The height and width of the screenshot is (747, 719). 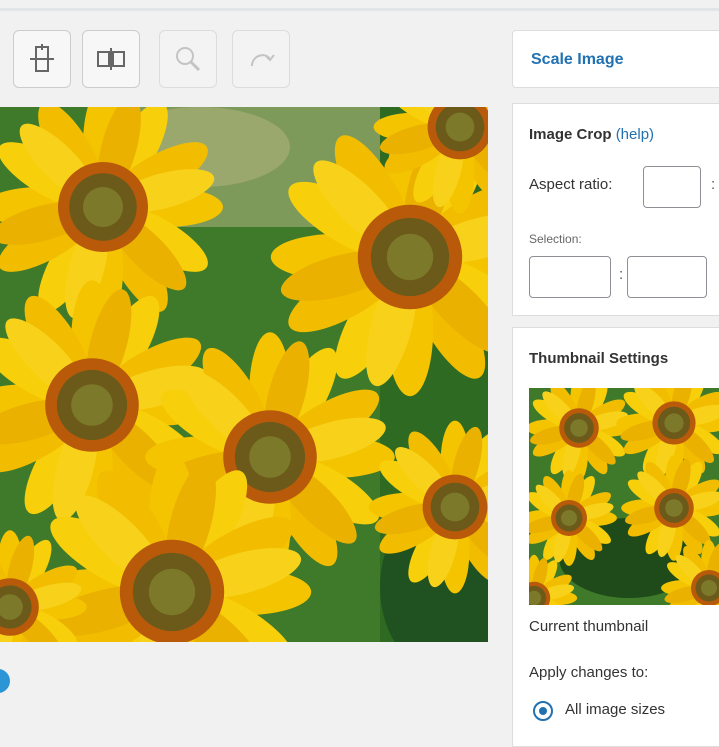 I want to click on flip-icon, so click(x=111, y=59).